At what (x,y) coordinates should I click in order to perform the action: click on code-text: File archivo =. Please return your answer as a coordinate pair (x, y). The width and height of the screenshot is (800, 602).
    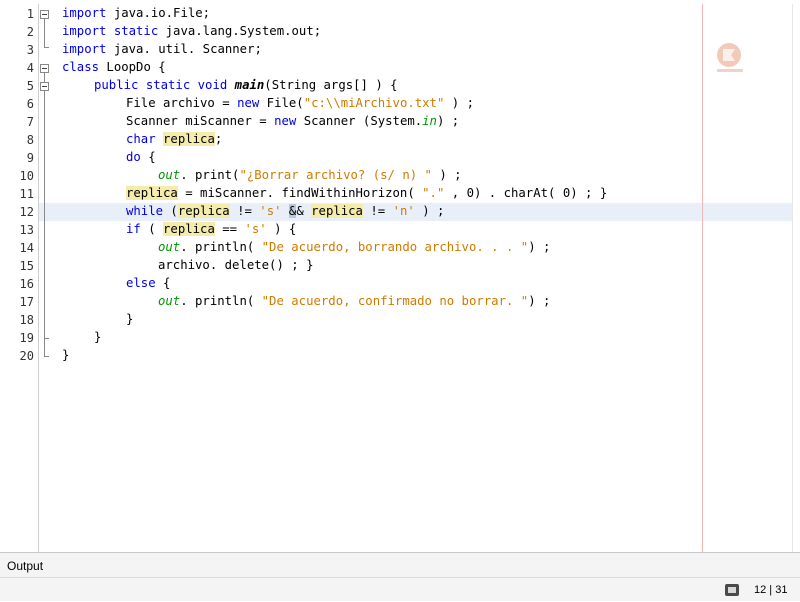
    Looking at the image, I should click on (182, 103).